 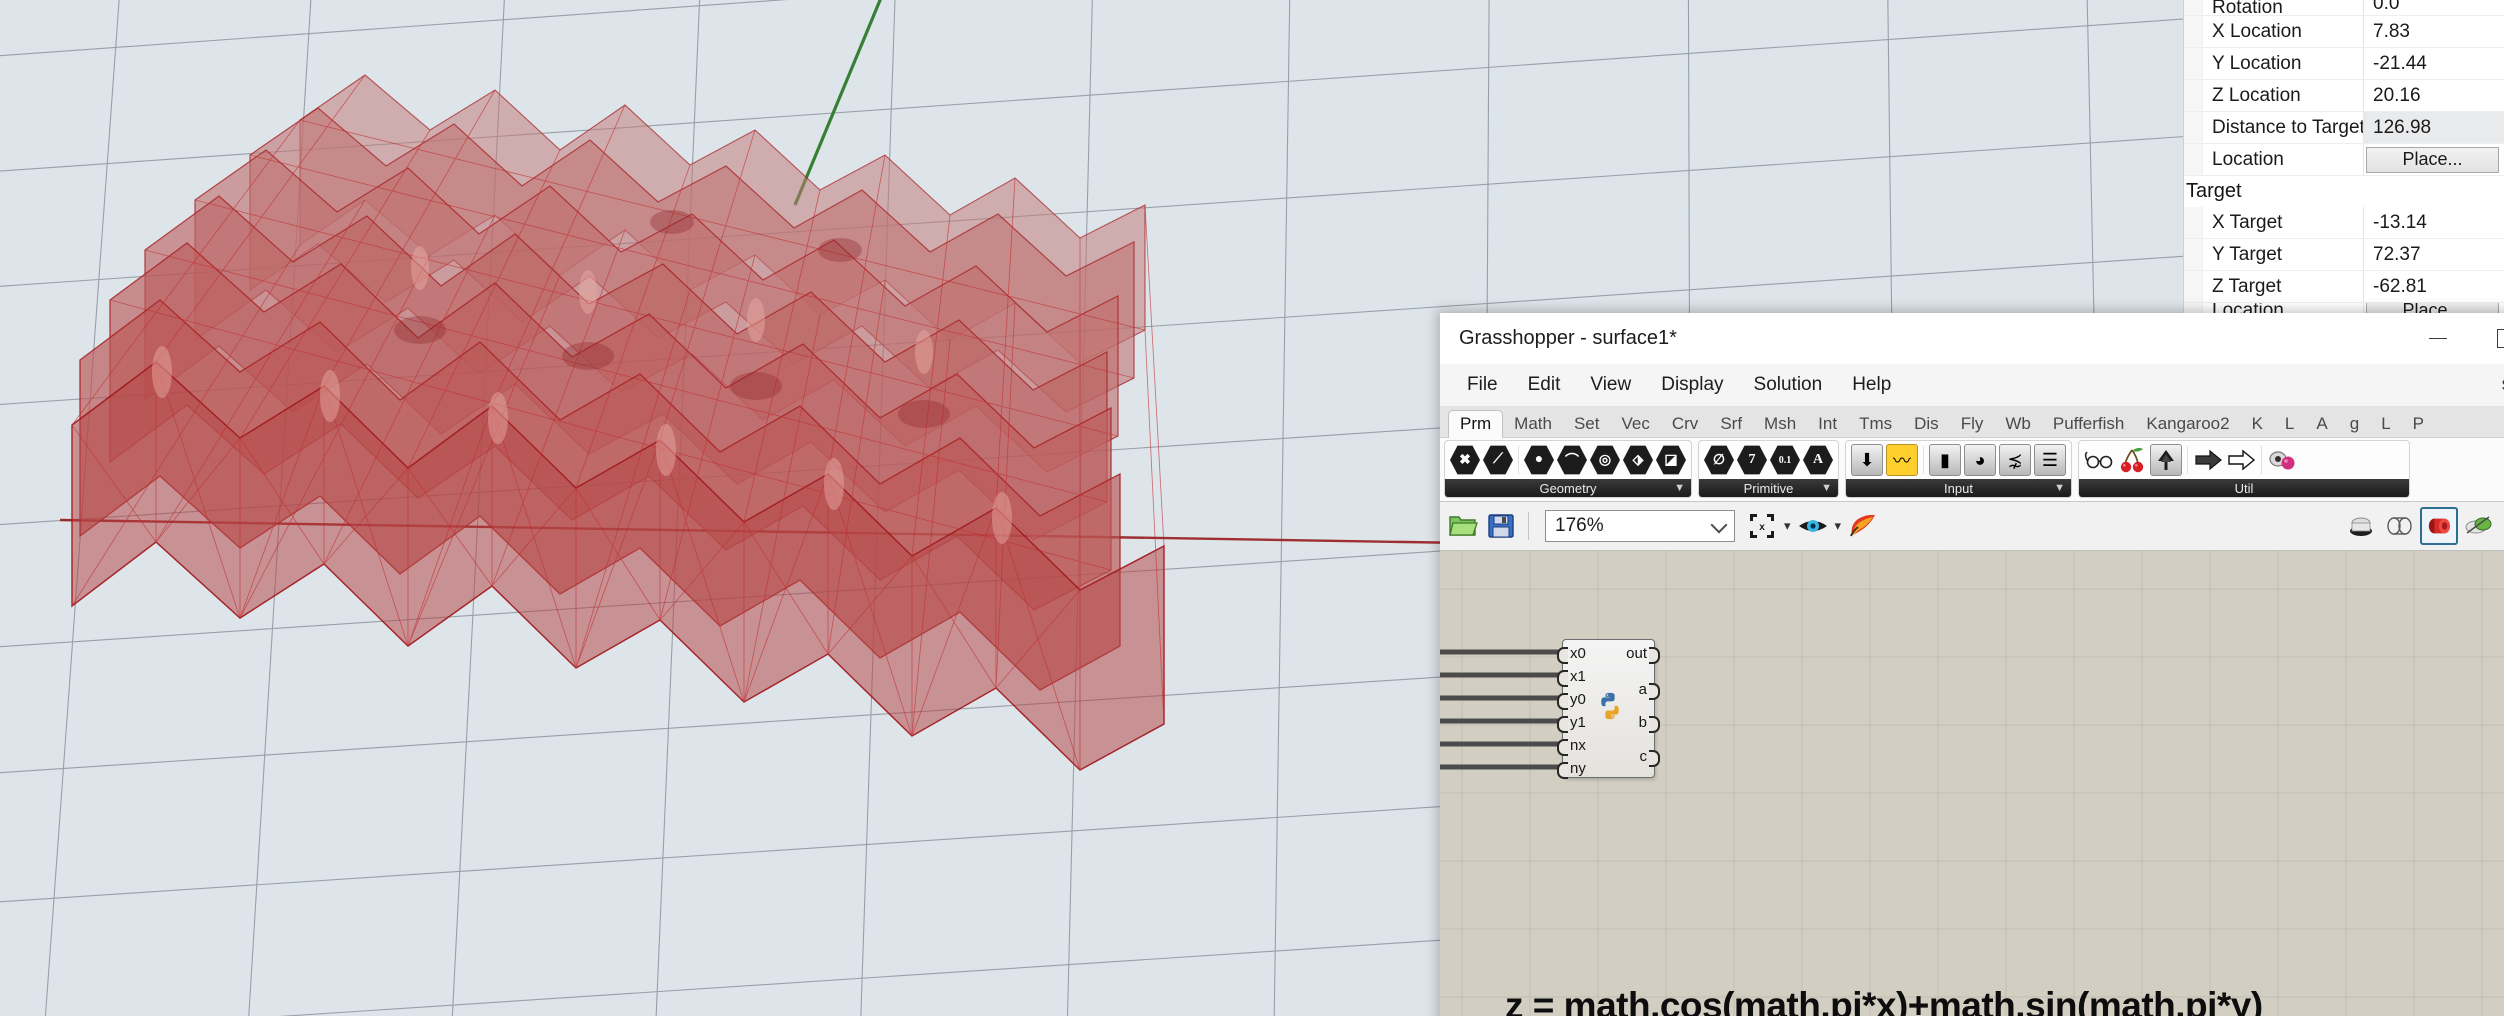 I want to click on cluster-icon, so click(x=2282, y=460).